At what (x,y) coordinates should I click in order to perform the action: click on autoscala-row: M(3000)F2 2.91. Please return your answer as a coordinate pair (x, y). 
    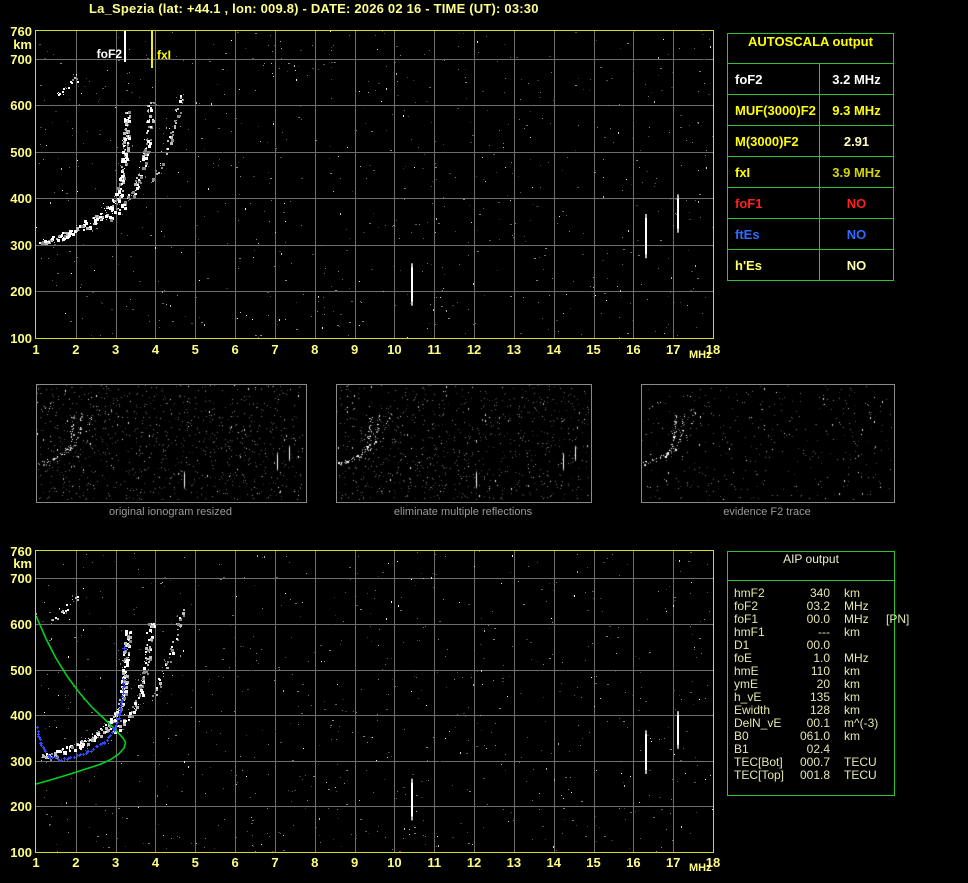
    Looking at the image, I should click on (810, 140).